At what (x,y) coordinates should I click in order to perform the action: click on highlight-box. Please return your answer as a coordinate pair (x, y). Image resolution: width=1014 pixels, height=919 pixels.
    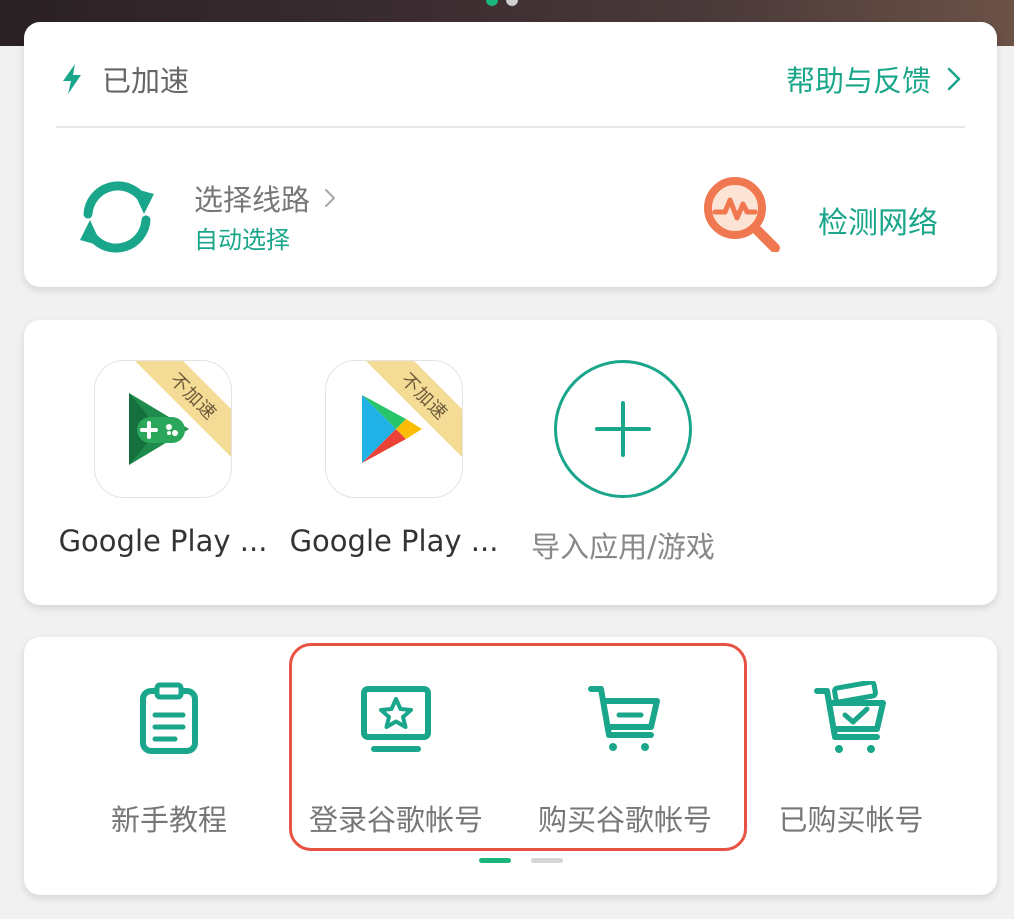
    Looking at the image, I should click on (518, 747).